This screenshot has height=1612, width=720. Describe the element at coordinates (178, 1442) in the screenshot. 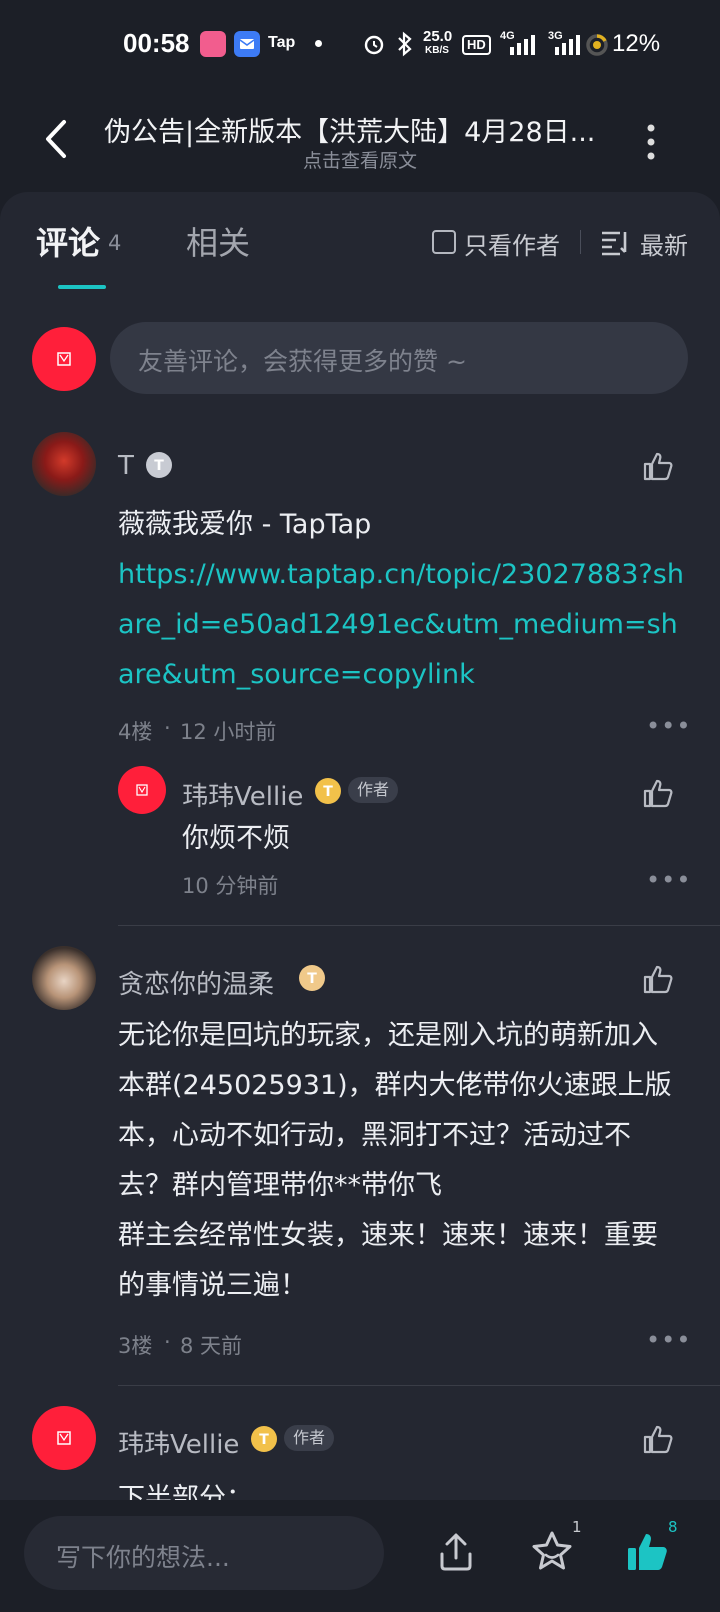

I see `comment-username: 玮玮Vellie` at that location.